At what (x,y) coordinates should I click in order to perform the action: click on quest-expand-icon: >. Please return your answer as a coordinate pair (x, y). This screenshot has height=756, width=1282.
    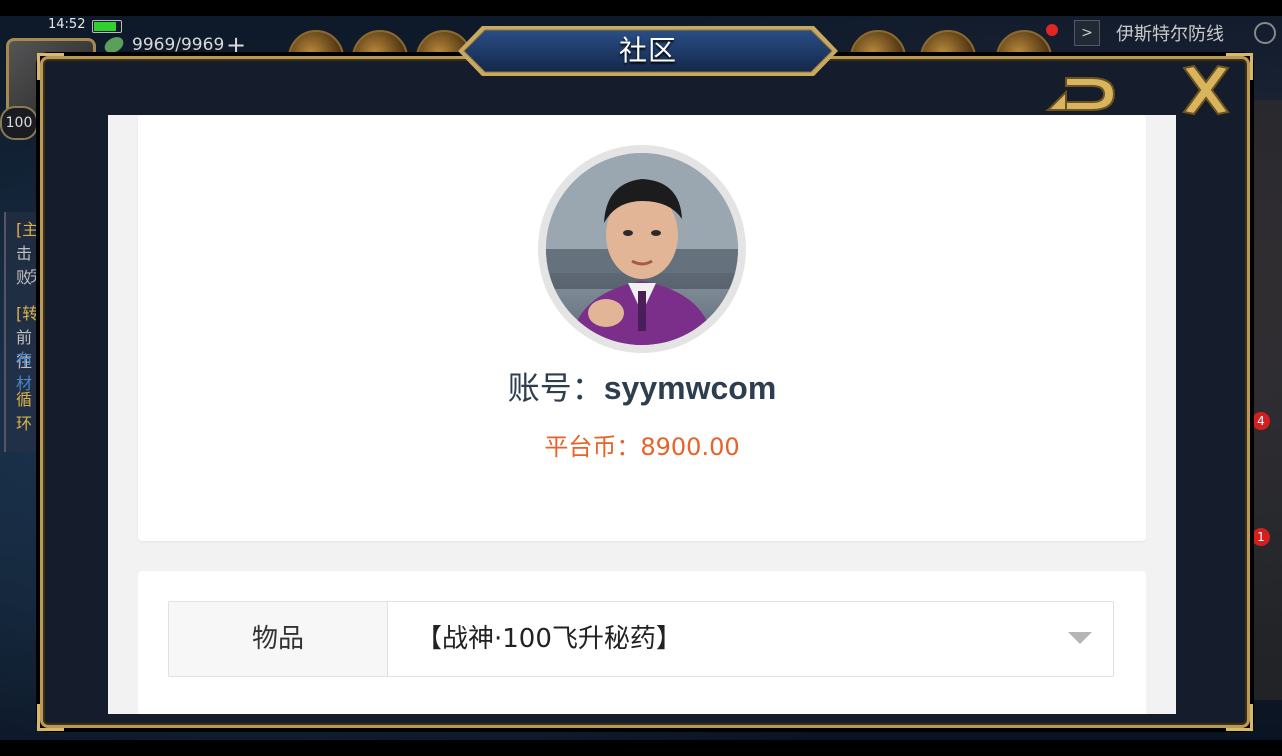
    Looking at the image, I should click on (1087, 33).